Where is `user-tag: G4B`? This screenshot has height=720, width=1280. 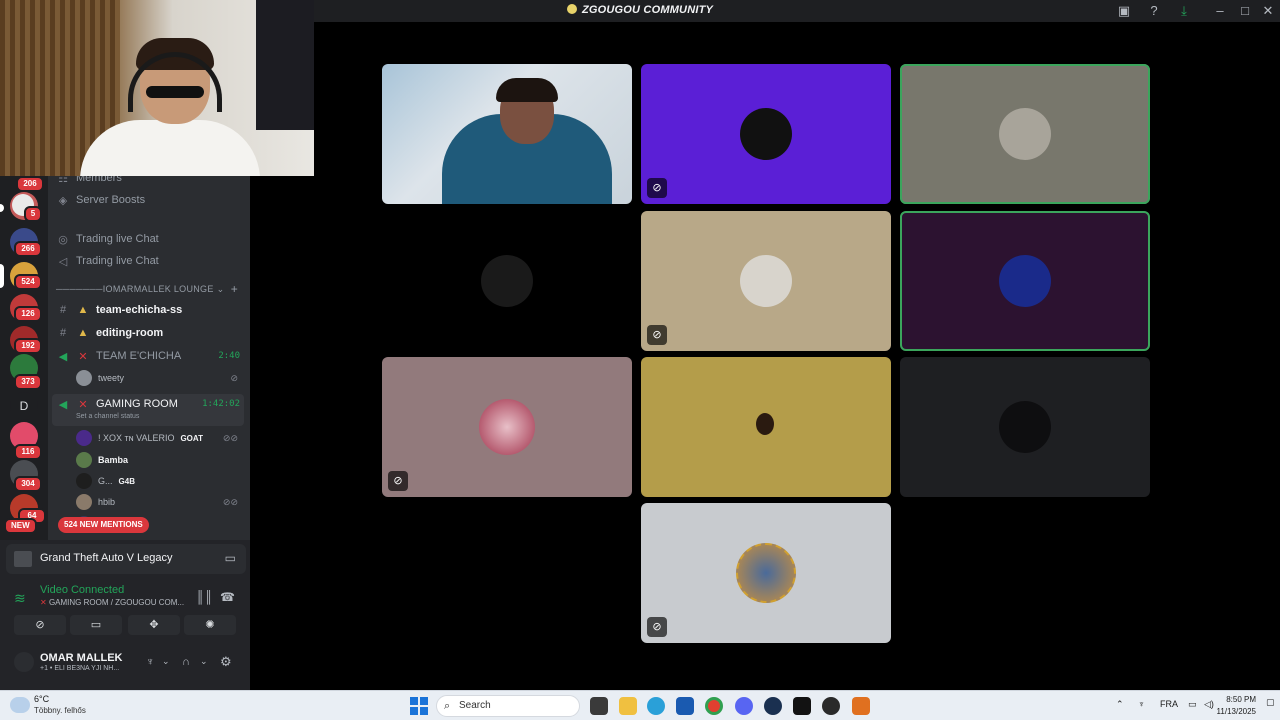 user-tag: G4B is located at coordinates (126, 481).